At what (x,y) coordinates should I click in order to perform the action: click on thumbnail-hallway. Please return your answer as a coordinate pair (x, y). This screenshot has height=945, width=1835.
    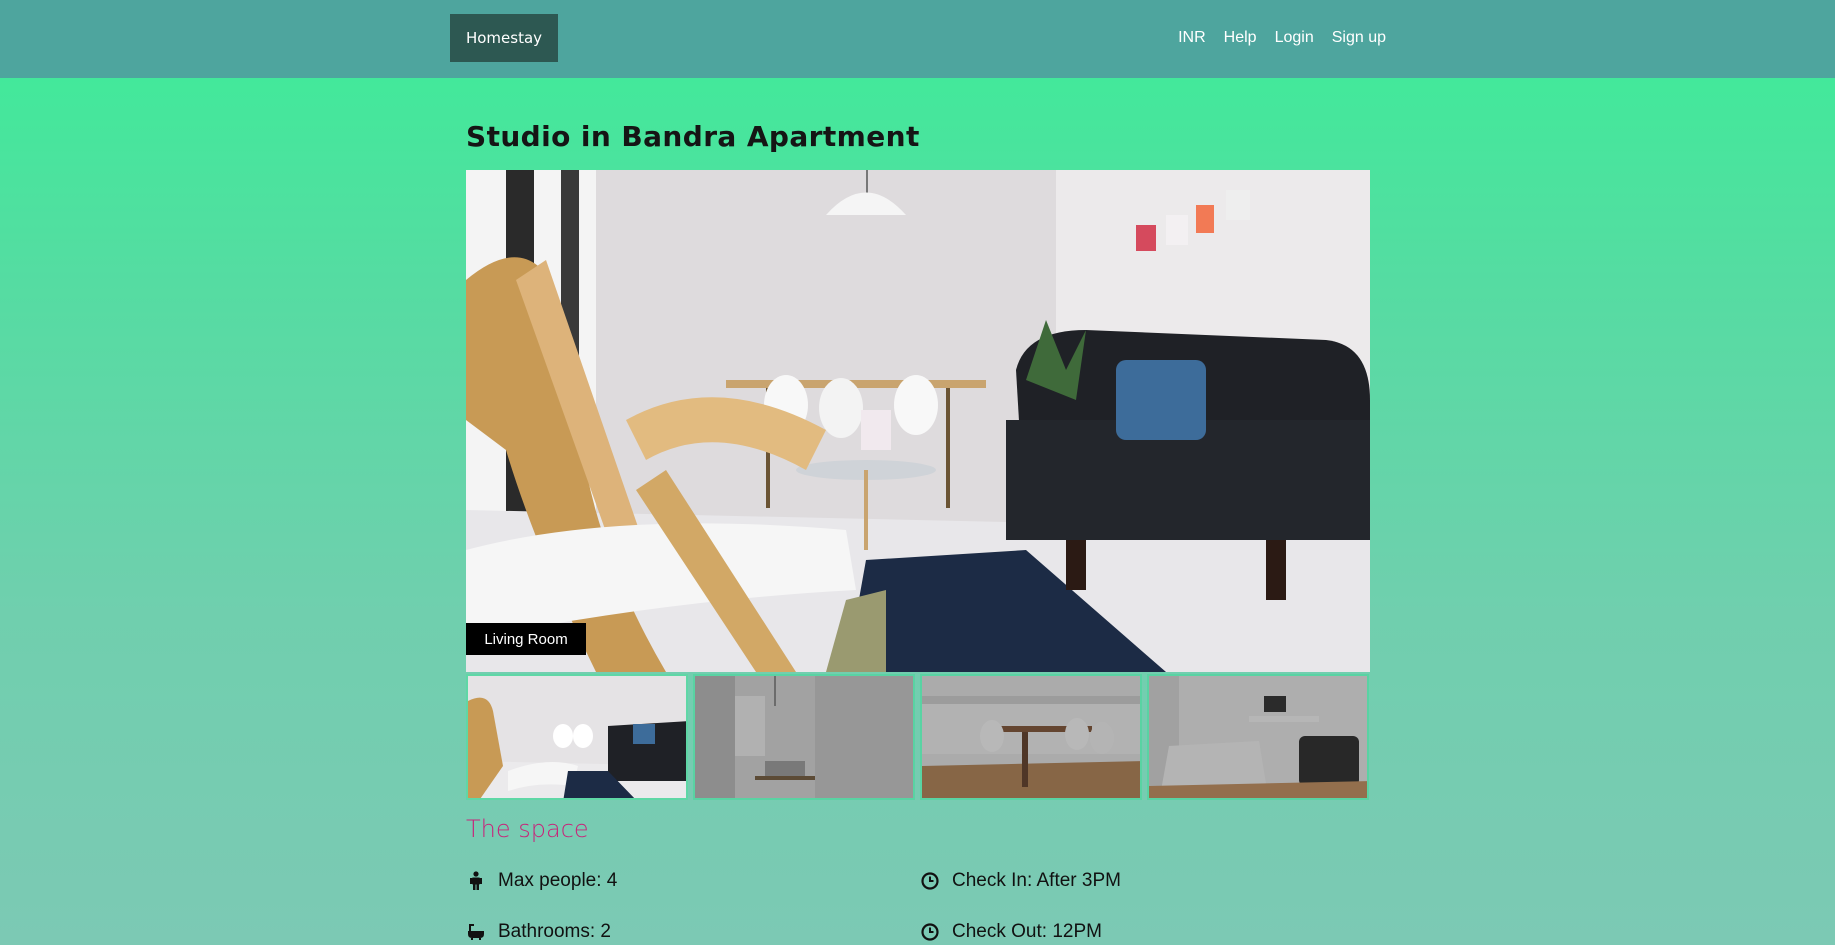
    Looking at the image, I should click on (804, 737).